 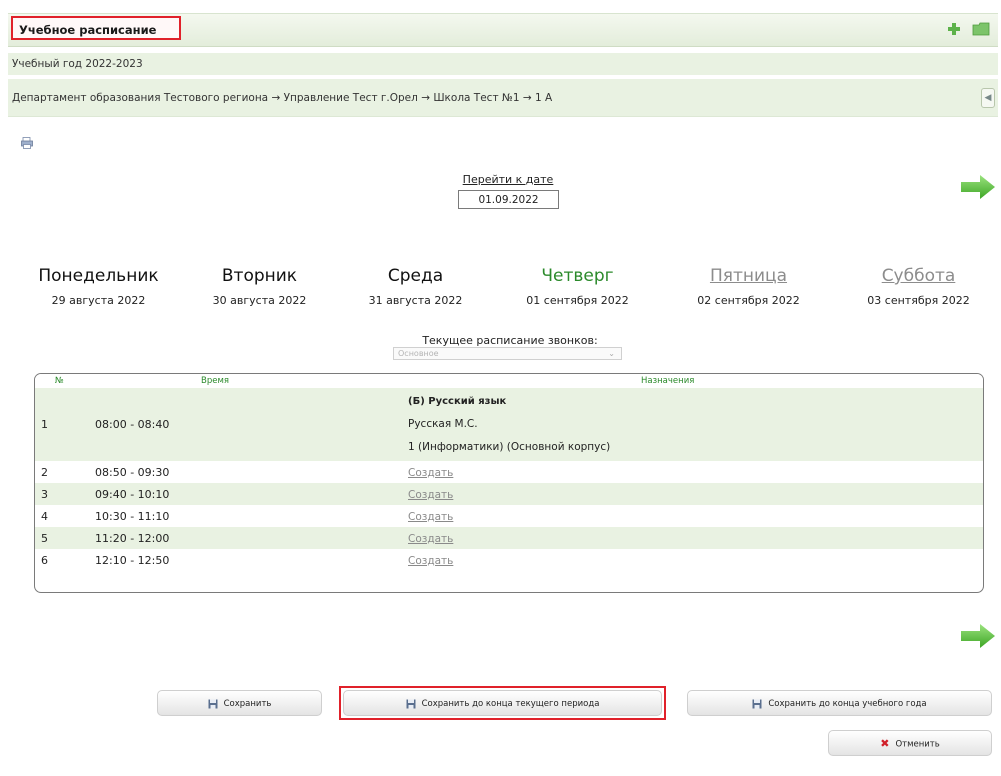 I want to click on day-name: Четверг, so click(x=577, y=276).